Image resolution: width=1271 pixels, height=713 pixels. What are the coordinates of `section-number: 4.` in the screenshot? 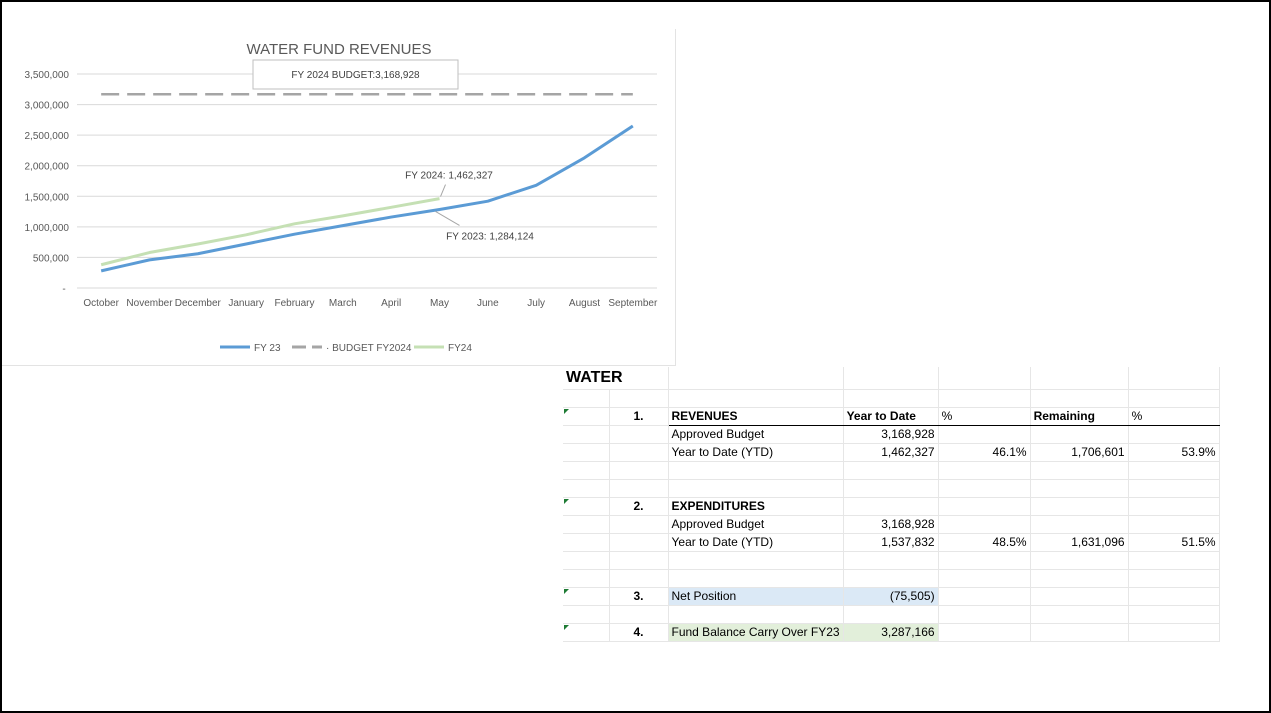 It's located at (639, 632).